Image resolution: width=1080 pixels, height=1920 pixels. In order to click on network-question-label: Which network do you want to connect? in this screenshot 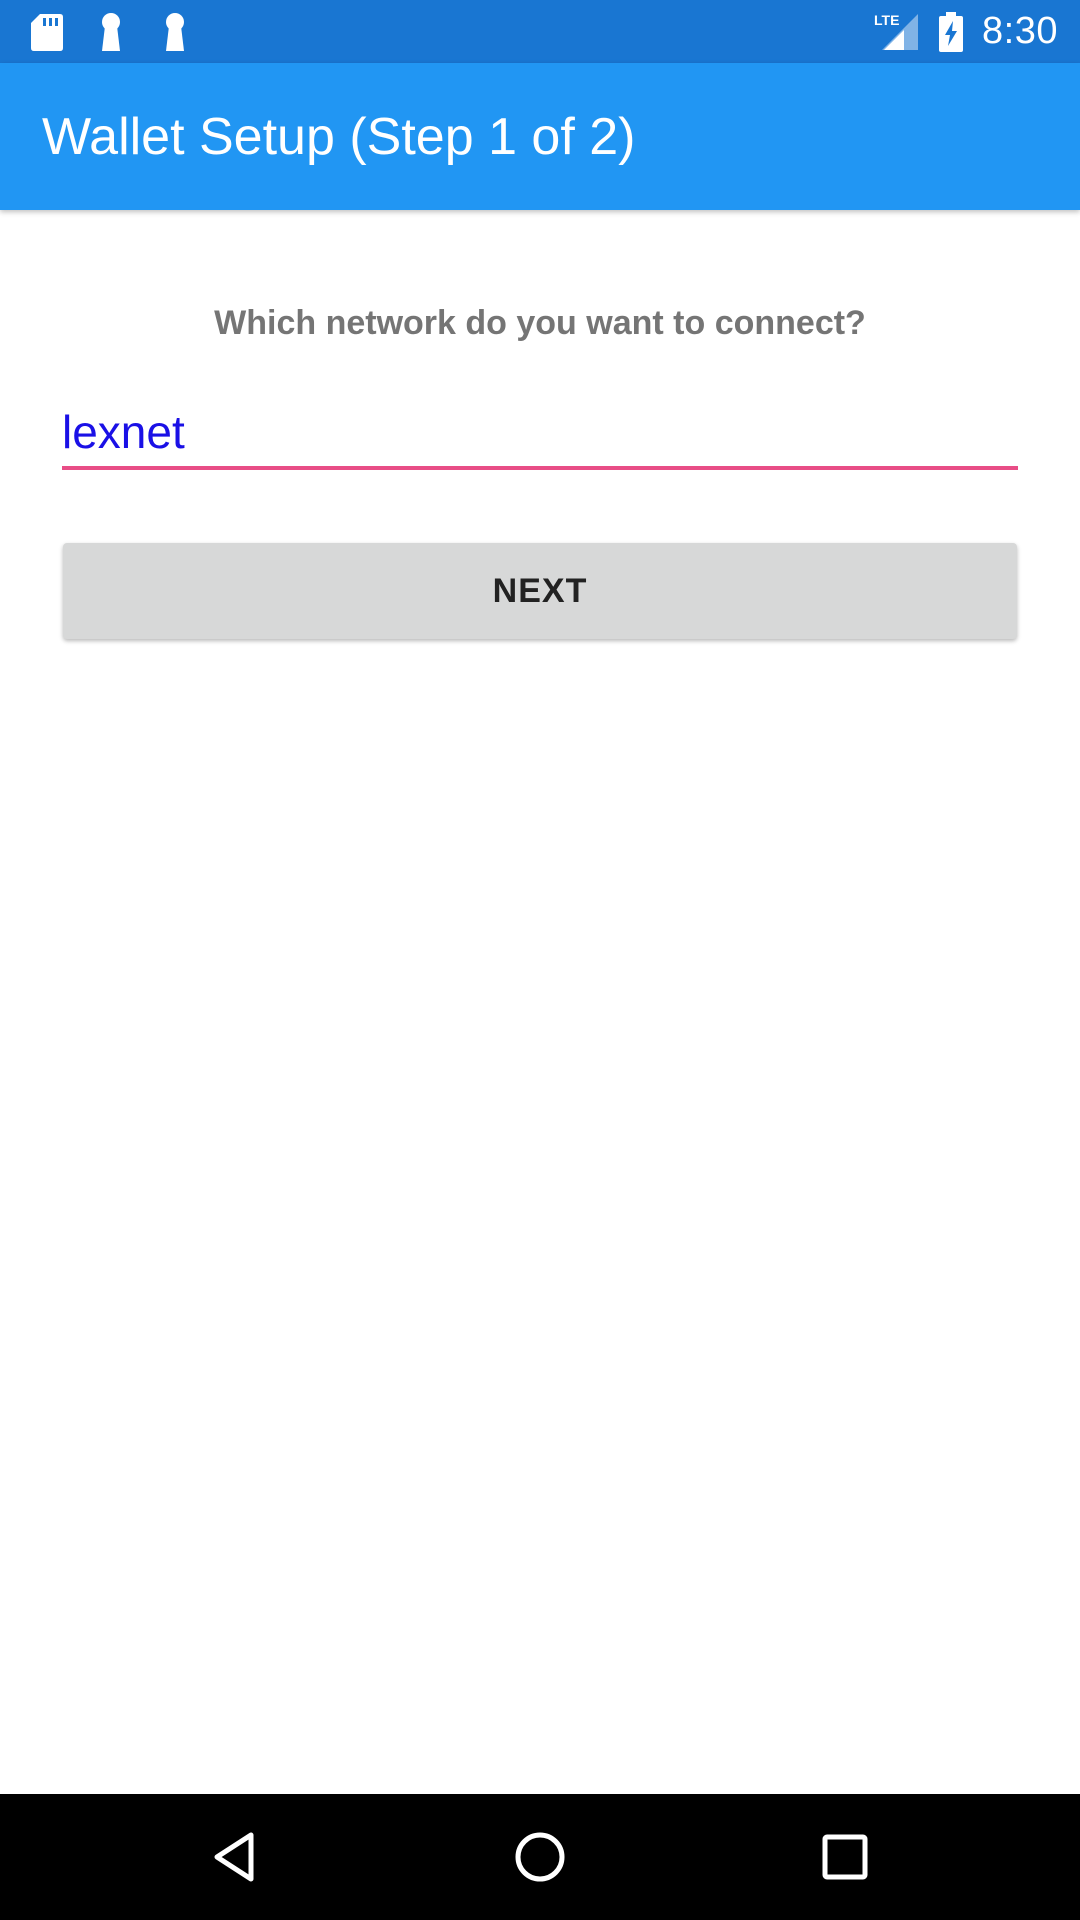, I will do `click(540, 323)`.